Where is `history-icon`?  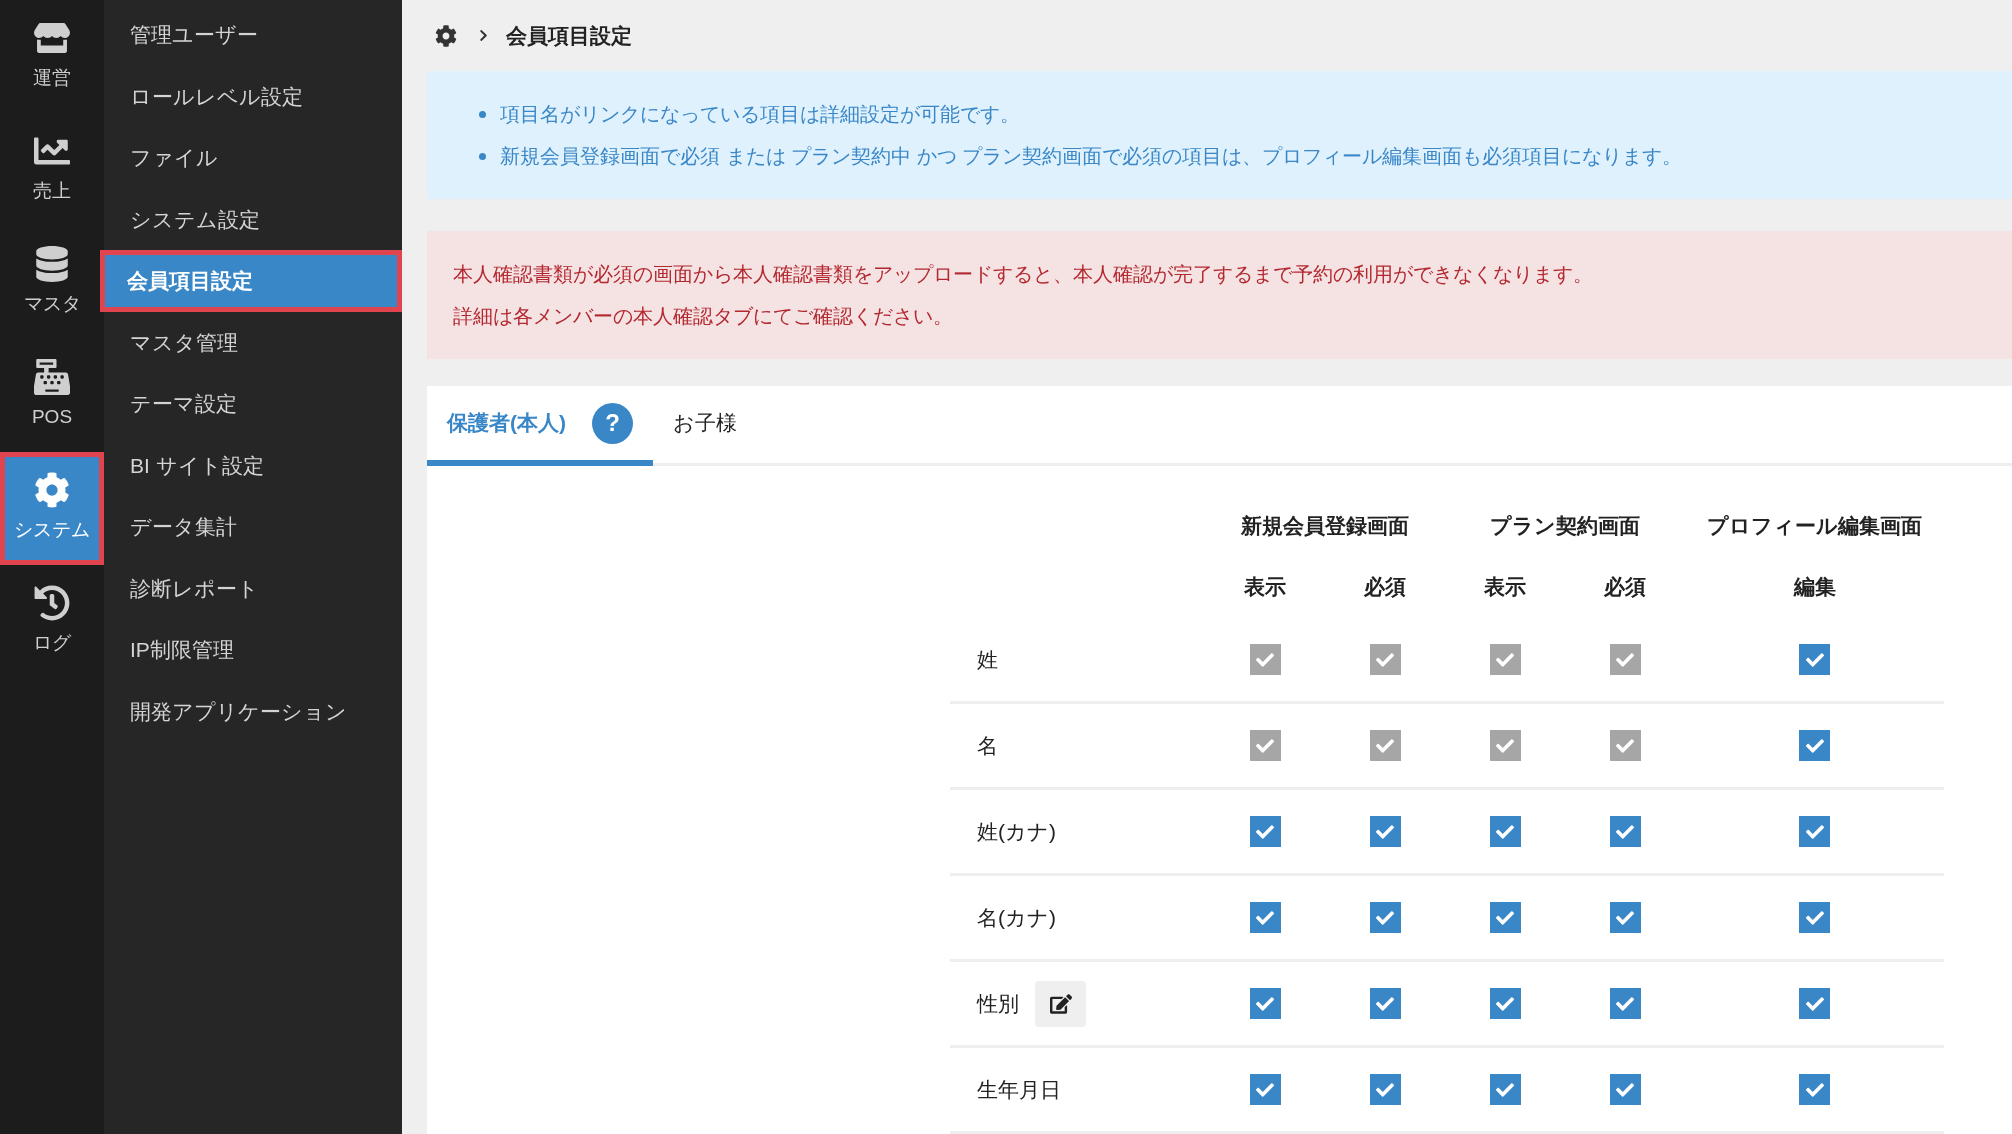
history-icon is located at coordinates (52, 603).